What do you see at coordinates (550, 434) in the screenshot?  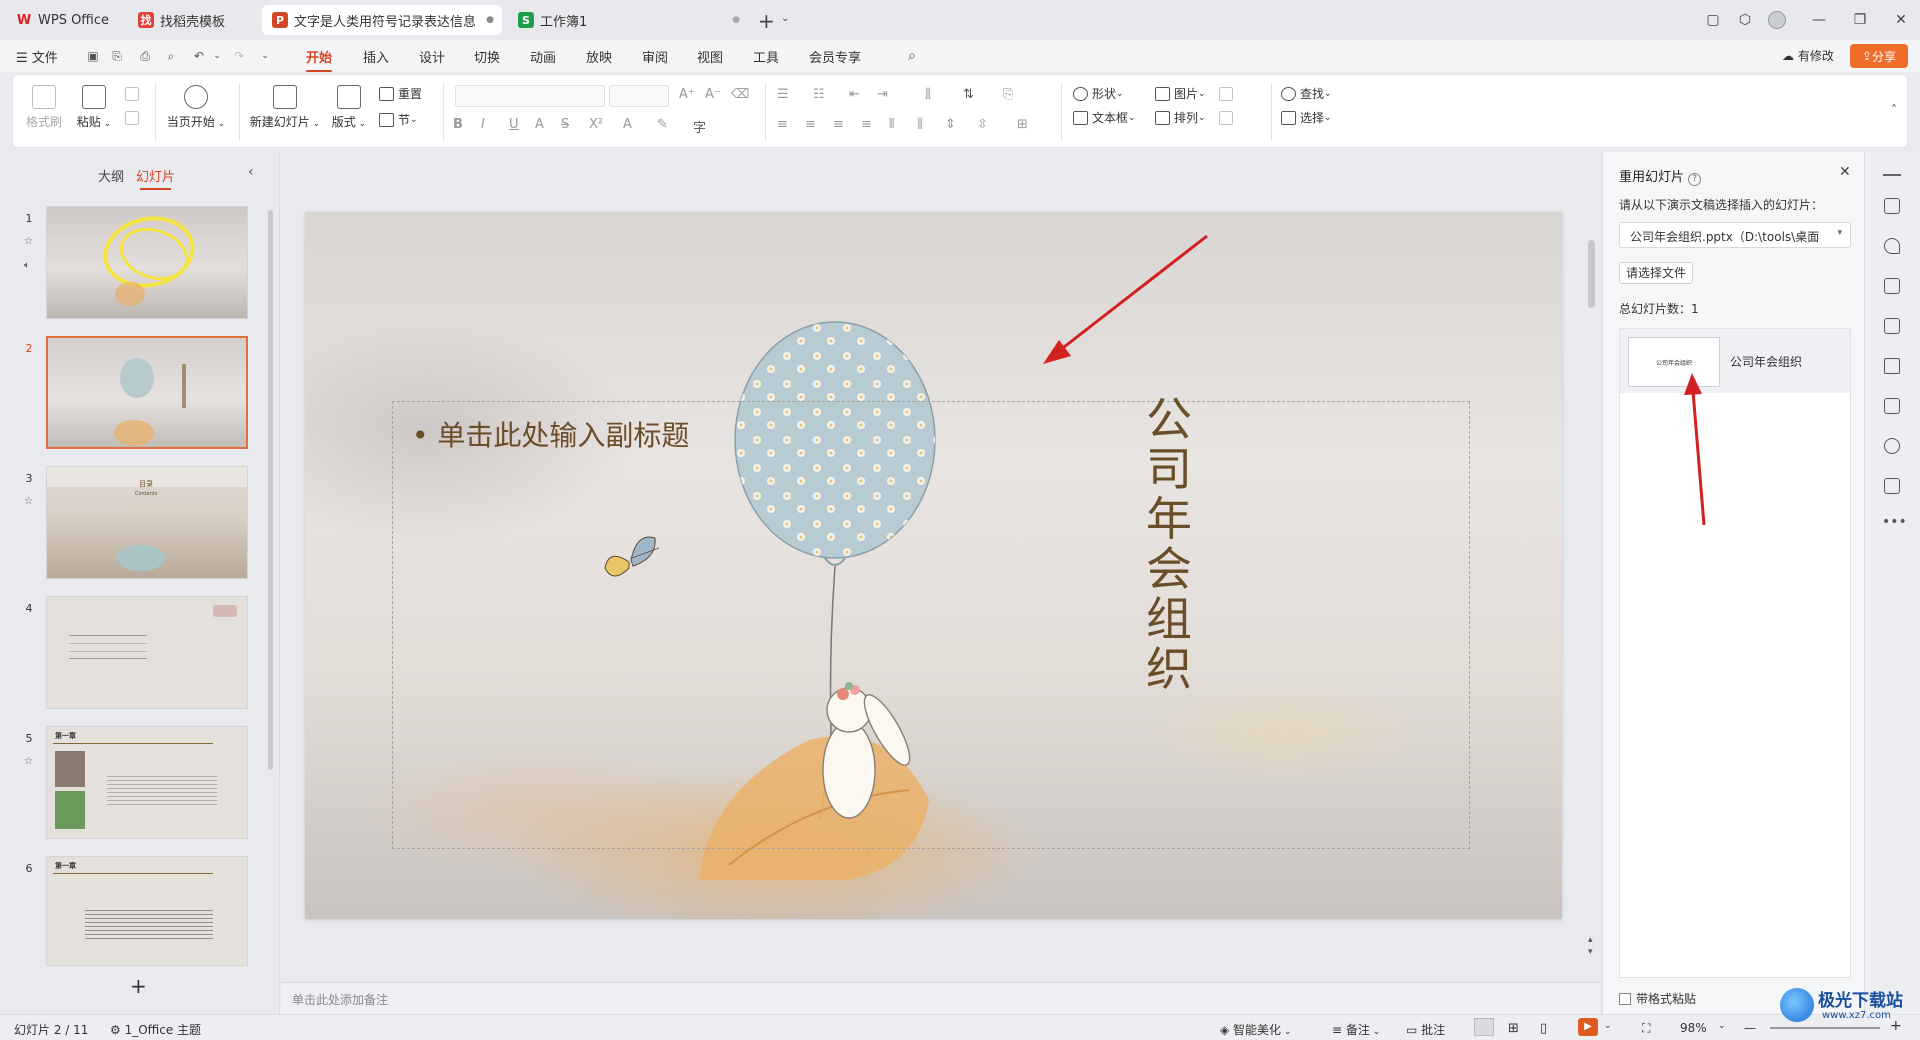 I see `subtitle-placeholder-text: • 单击此处输入副标题` at bounding box center [550, 434].